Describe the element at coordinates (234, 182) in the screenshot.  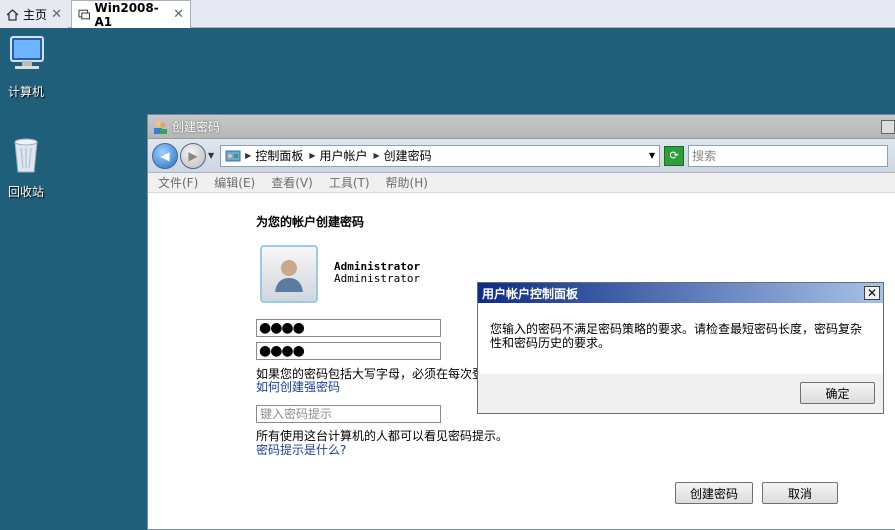
I see `menu-edit: 编辑(E)` at that location.